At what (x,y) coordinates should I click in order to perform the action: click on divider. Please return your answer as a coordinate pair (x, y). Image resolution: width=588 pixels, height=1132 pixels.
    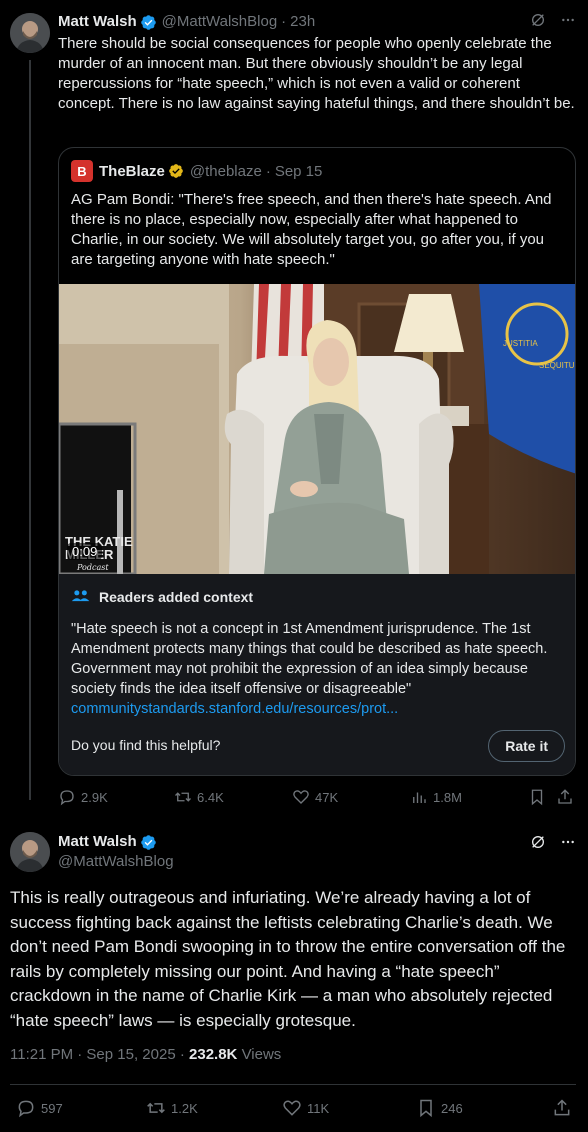
    Looking at the image, I should click on (293, 1084).